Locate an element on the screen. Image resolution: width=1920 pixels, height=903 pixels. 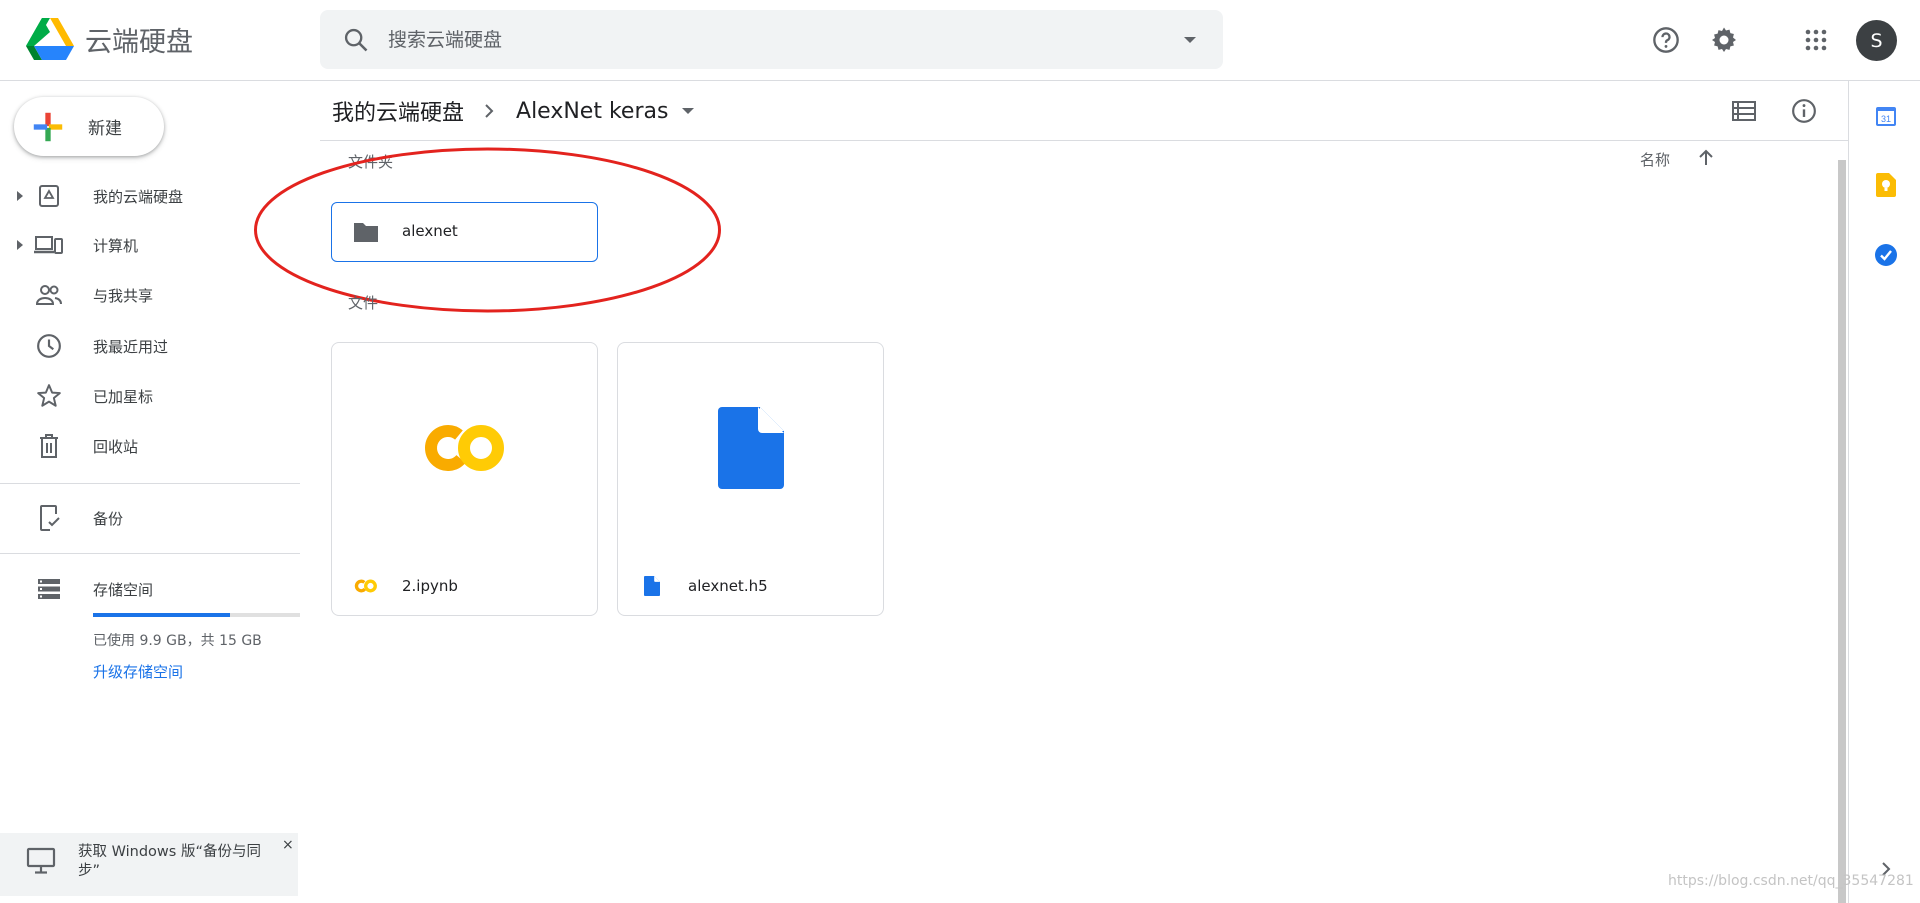
gear-icon is located at coordinates (1724, 39).